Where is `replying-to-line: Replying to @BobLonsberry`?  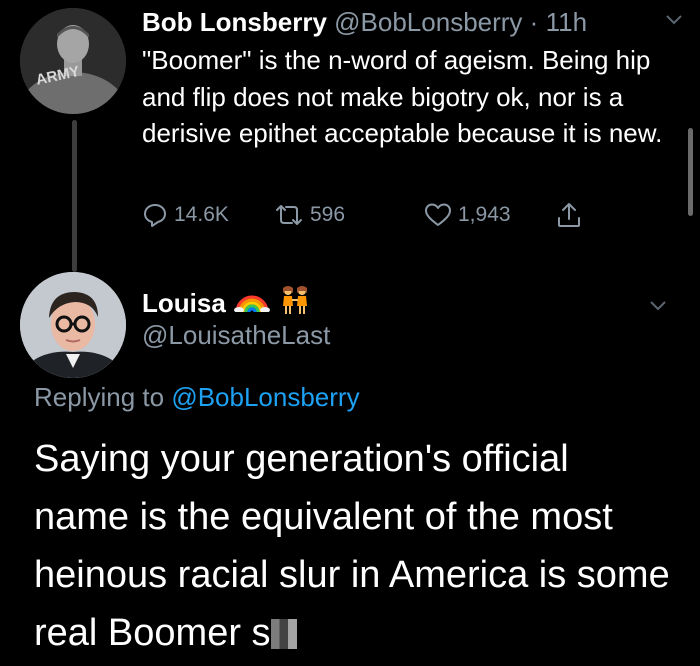 replying-to-line: Replying to @BobLonsberry is located at coordinates (197, 397).